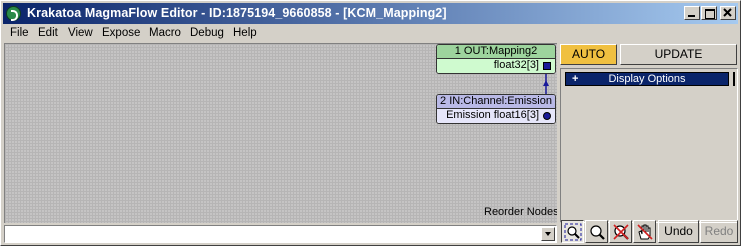 This screenshot has height=246, width=741. I want to click on input-node-socket-row: Emission float16[3], so click(496, 116).